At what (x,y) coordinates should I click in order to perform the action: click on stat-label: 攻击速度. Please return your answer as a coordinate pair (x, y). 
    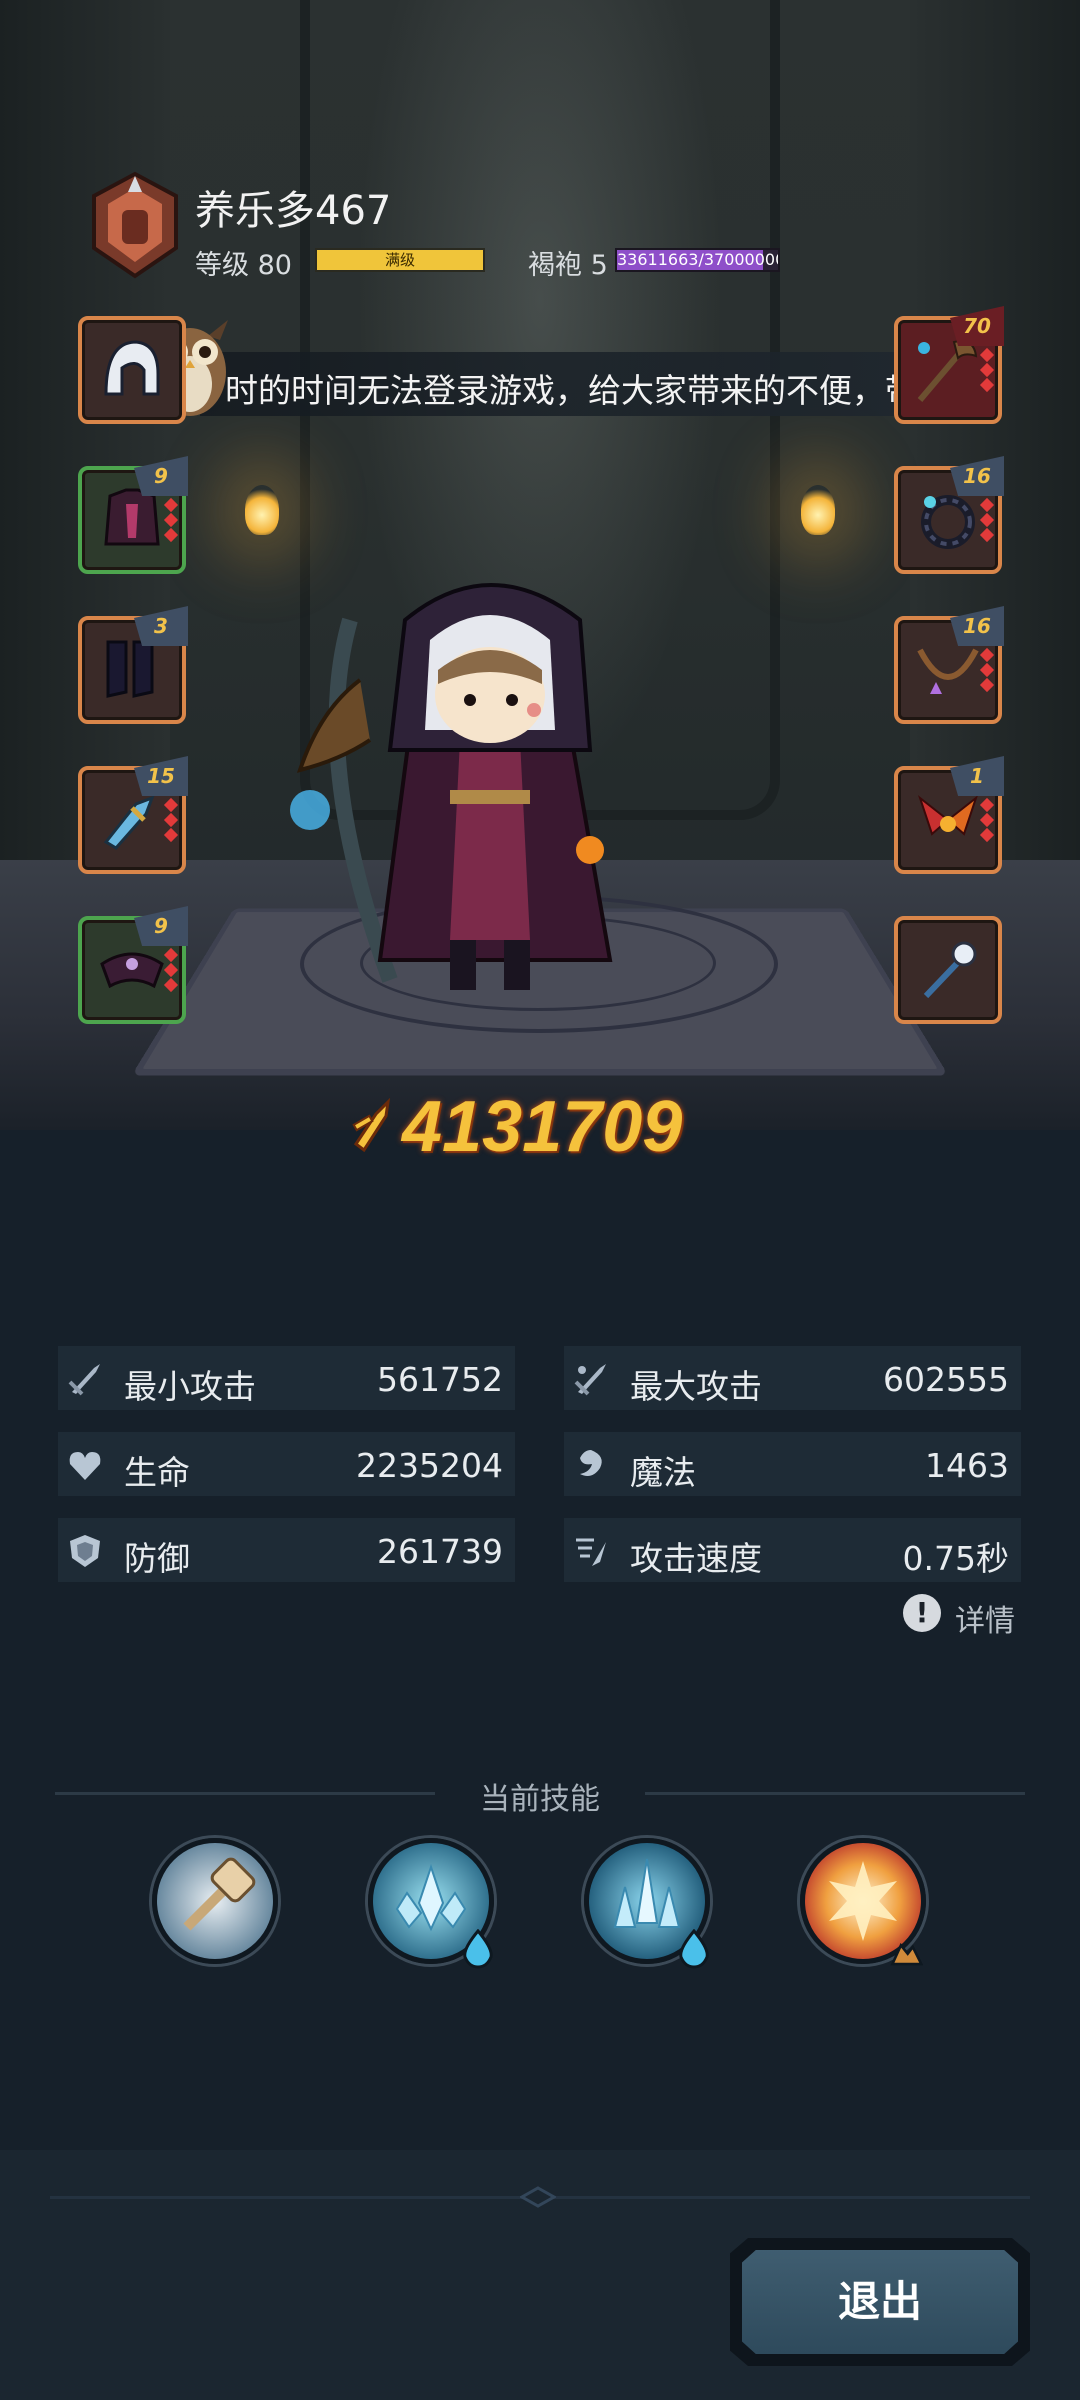
    Looking at the image, I should click on (696, 1558).